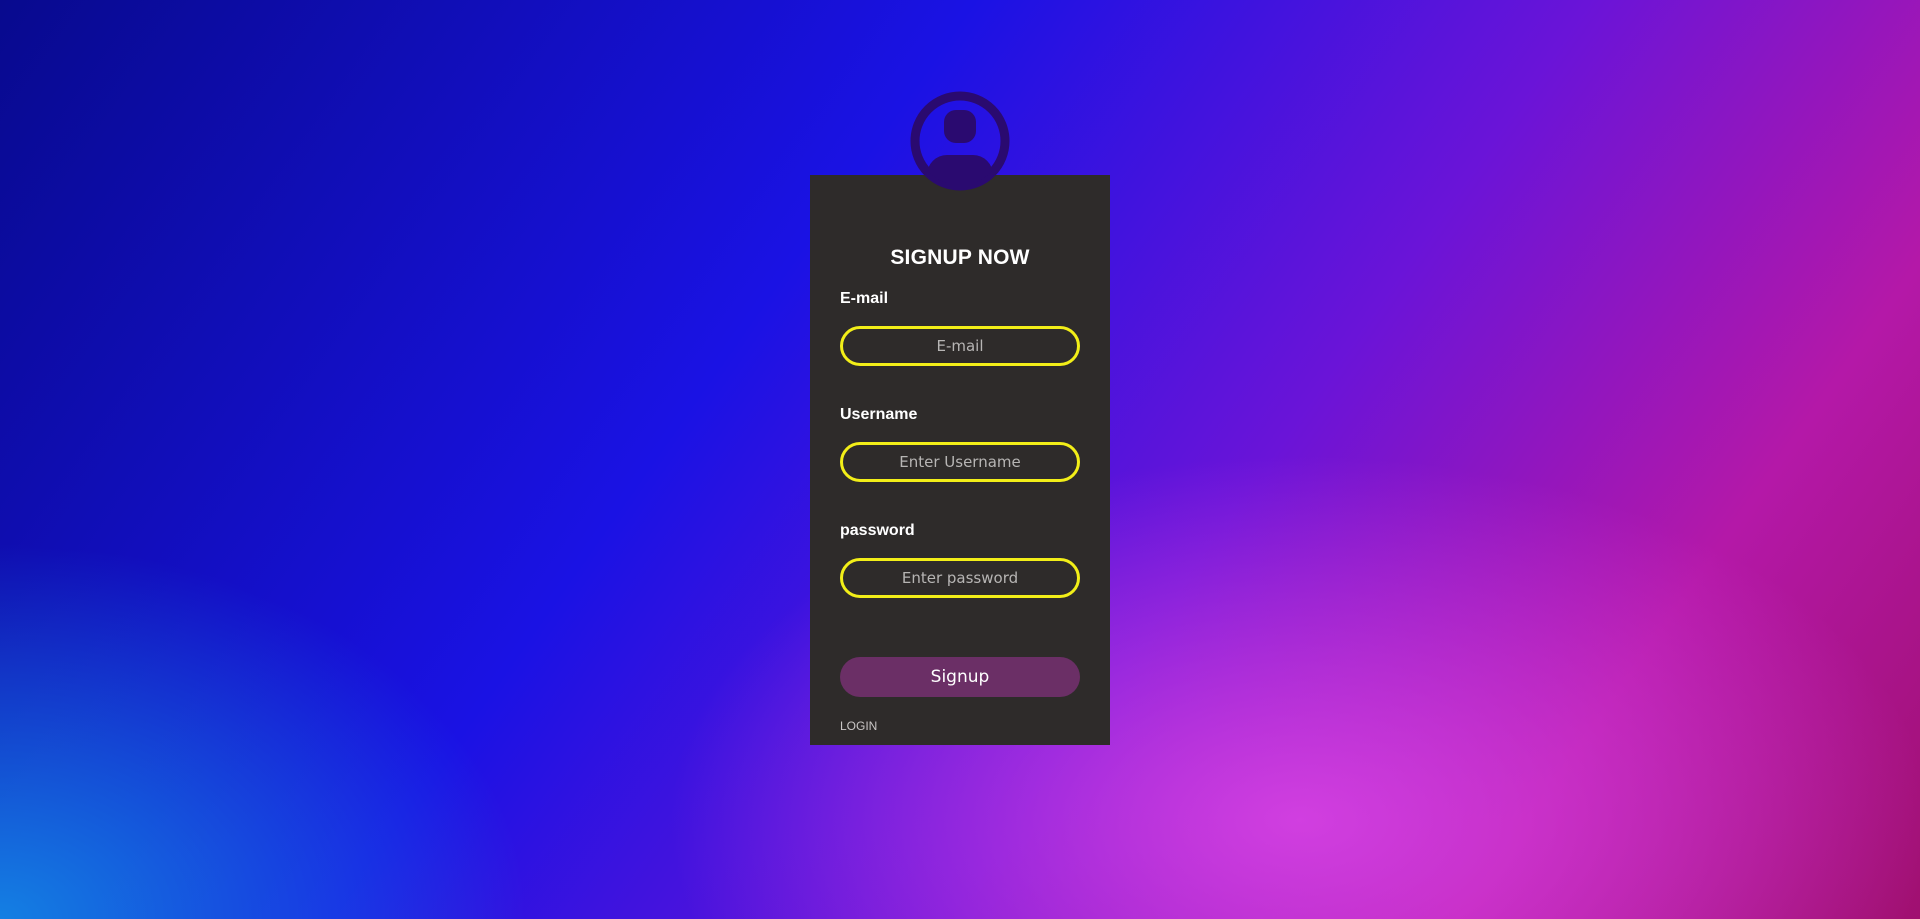 The width and height of the screenshot is (1920, 919). Describe the element at coordinates (858, 726) in the screenshot. I see `login-link: LOGIN` at that location.